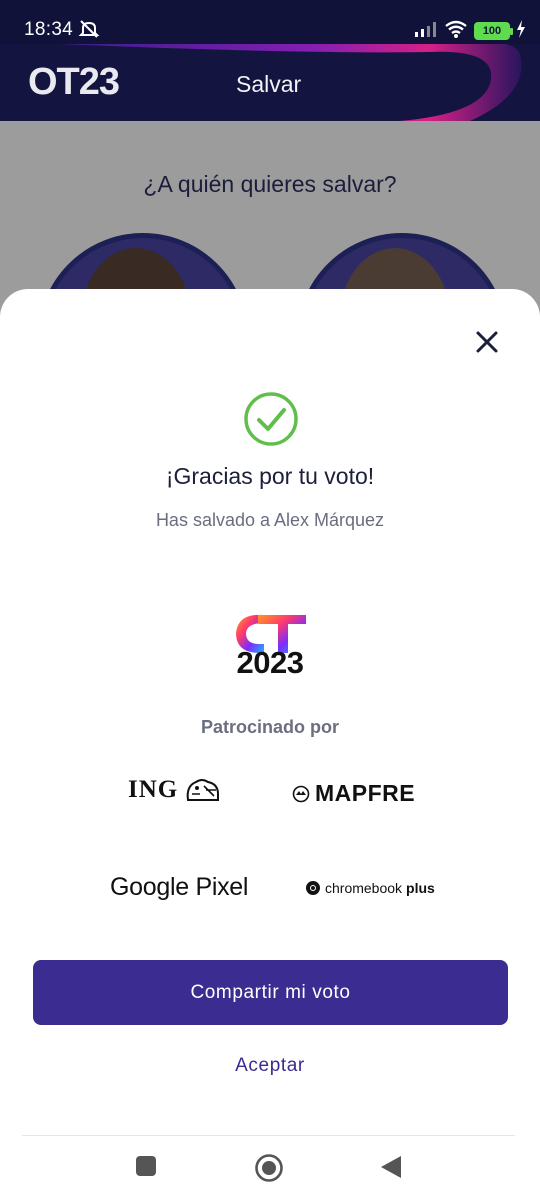 This screenshot has height=1200, width=540. I want to click on save-question: ¿A quién quieres salvar?, so click(270, 184).